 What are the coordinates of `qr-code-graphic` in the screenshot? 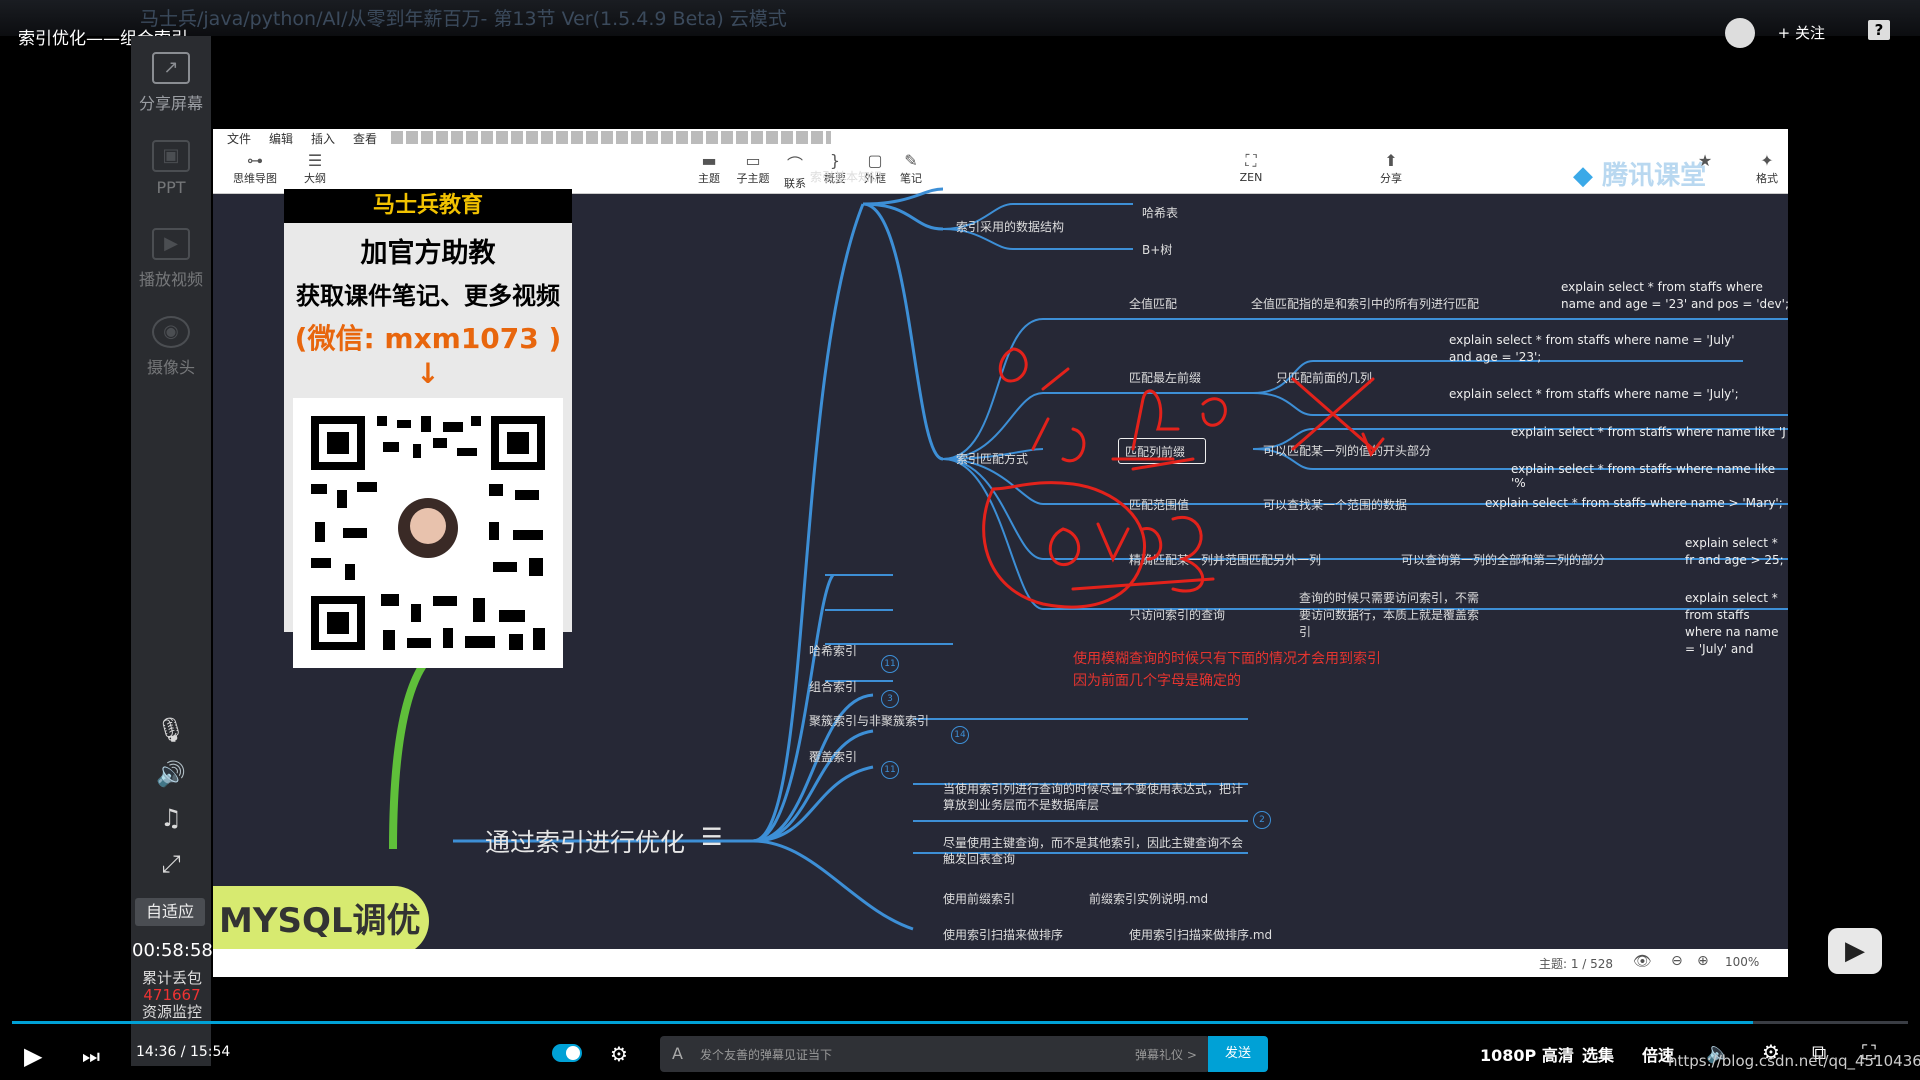 It's located at (428, 533).